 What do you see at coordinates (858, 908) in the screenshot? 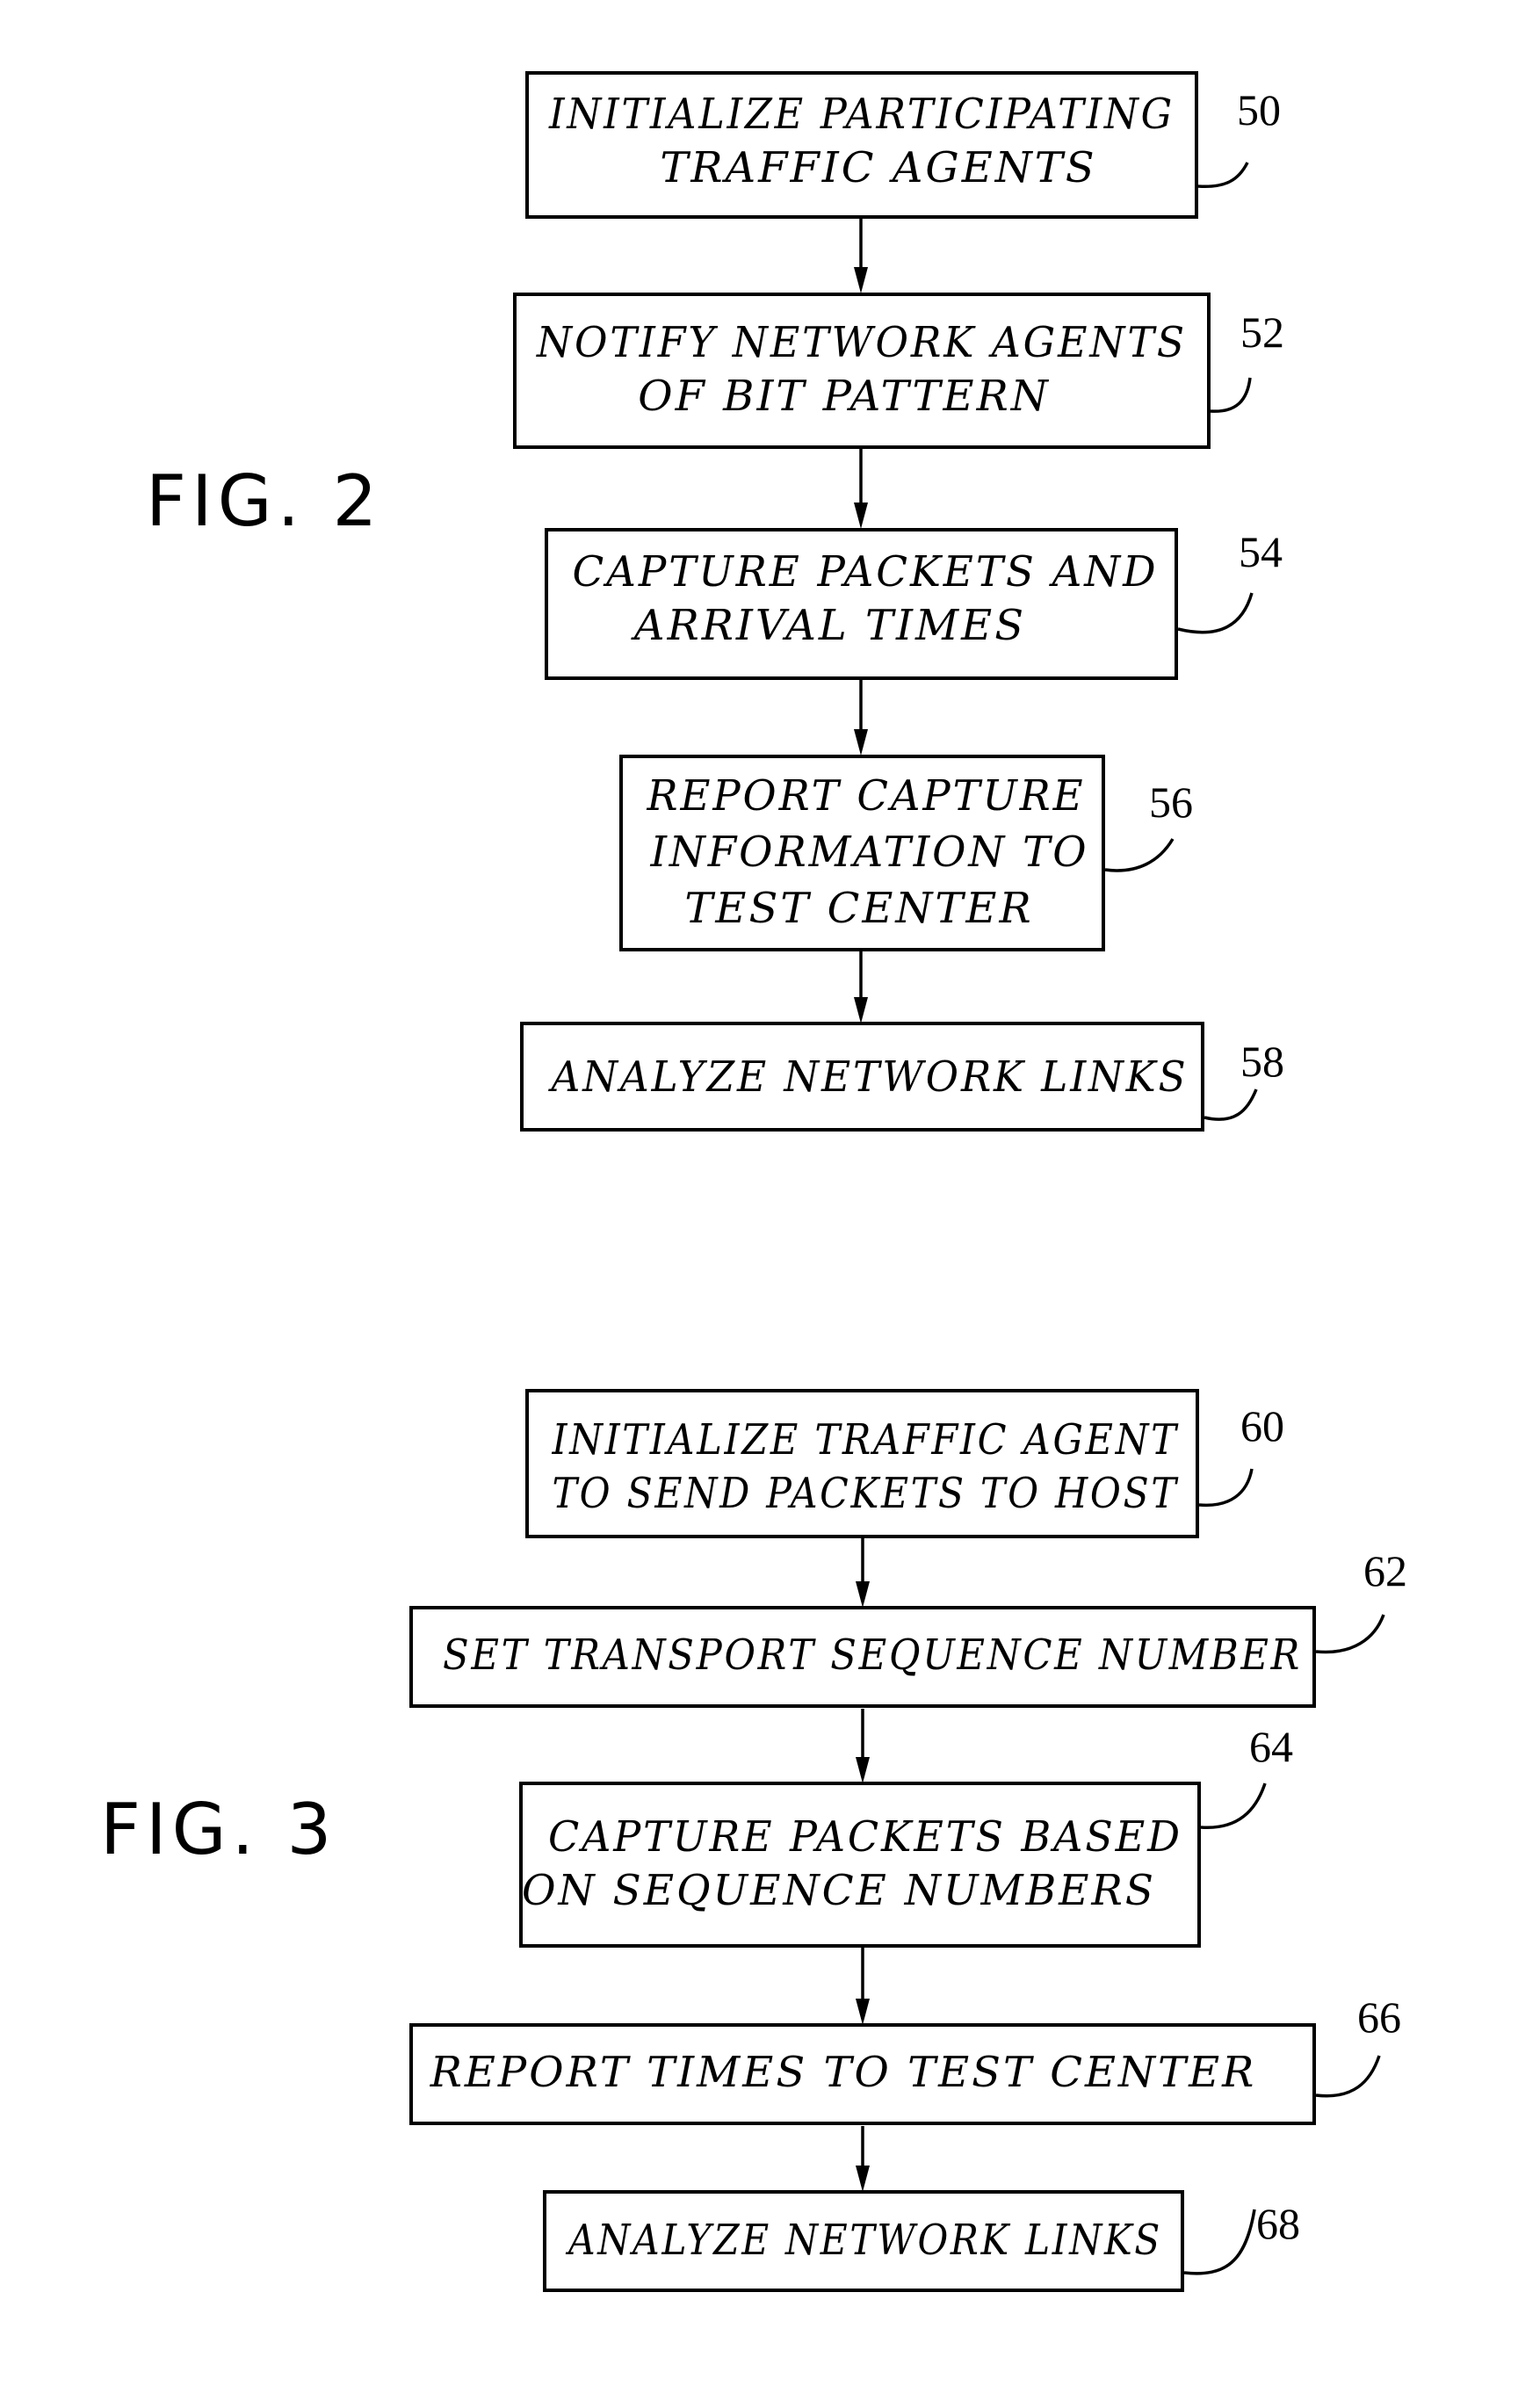
I see `step-text-line: TEST CENTER` at bounding box center [858, 908].